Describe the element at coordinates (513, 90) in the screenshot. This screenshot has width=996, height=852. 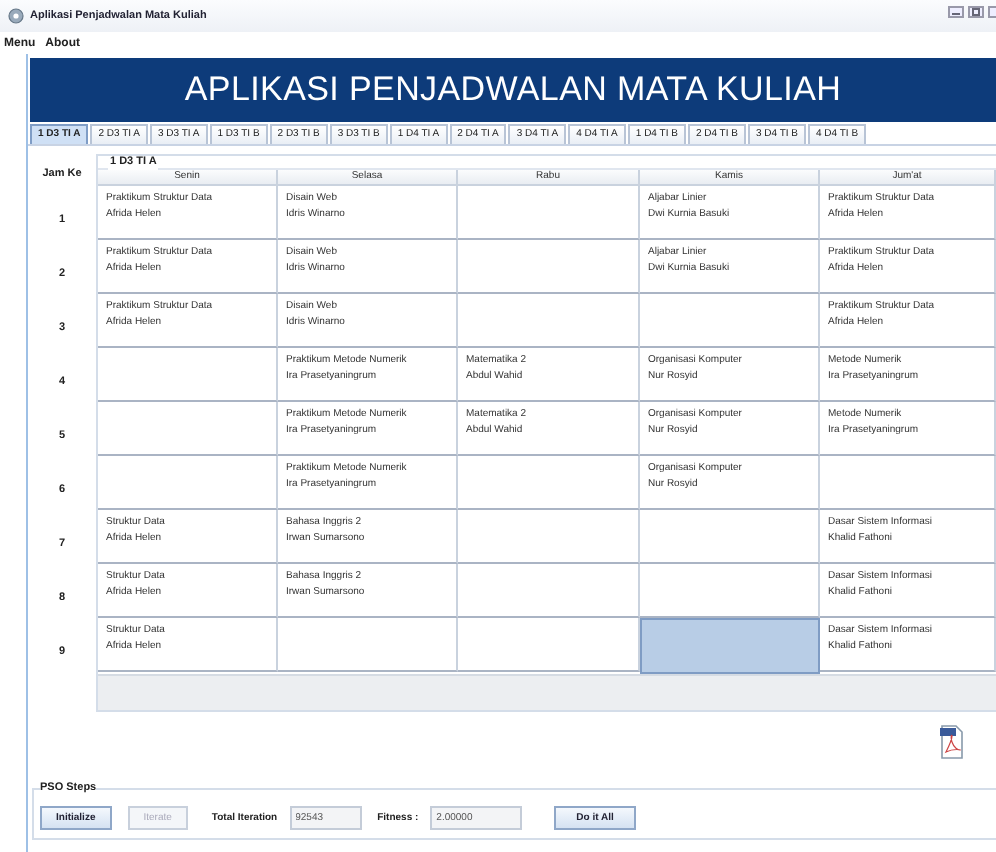
I see `banner-title: APLIKASI PENJADWALAN MATA KULIAH` at that location.